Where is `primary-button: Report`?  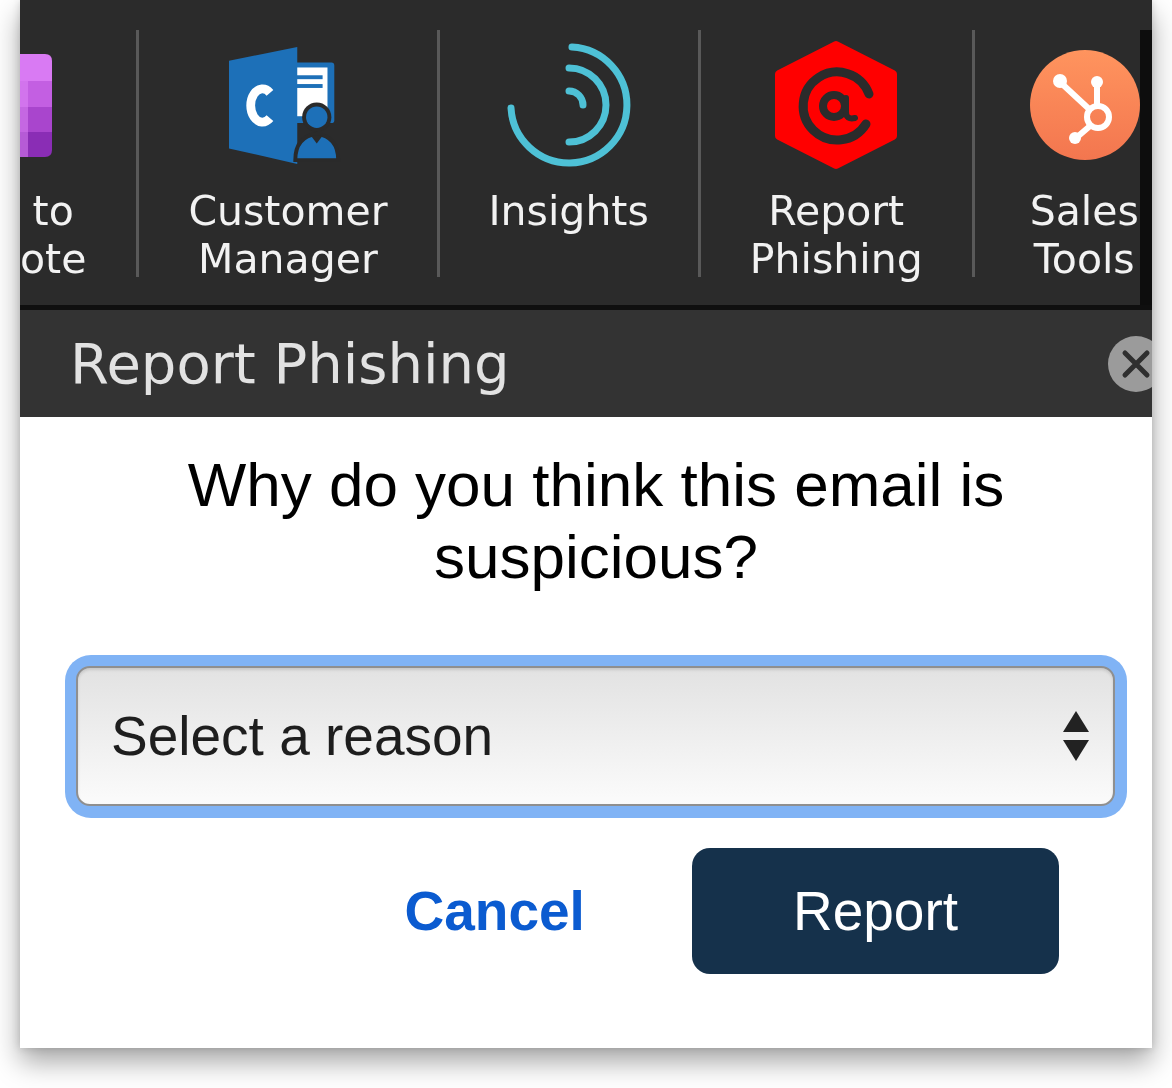 primary-button: Report is located at coordinates (875, 911).